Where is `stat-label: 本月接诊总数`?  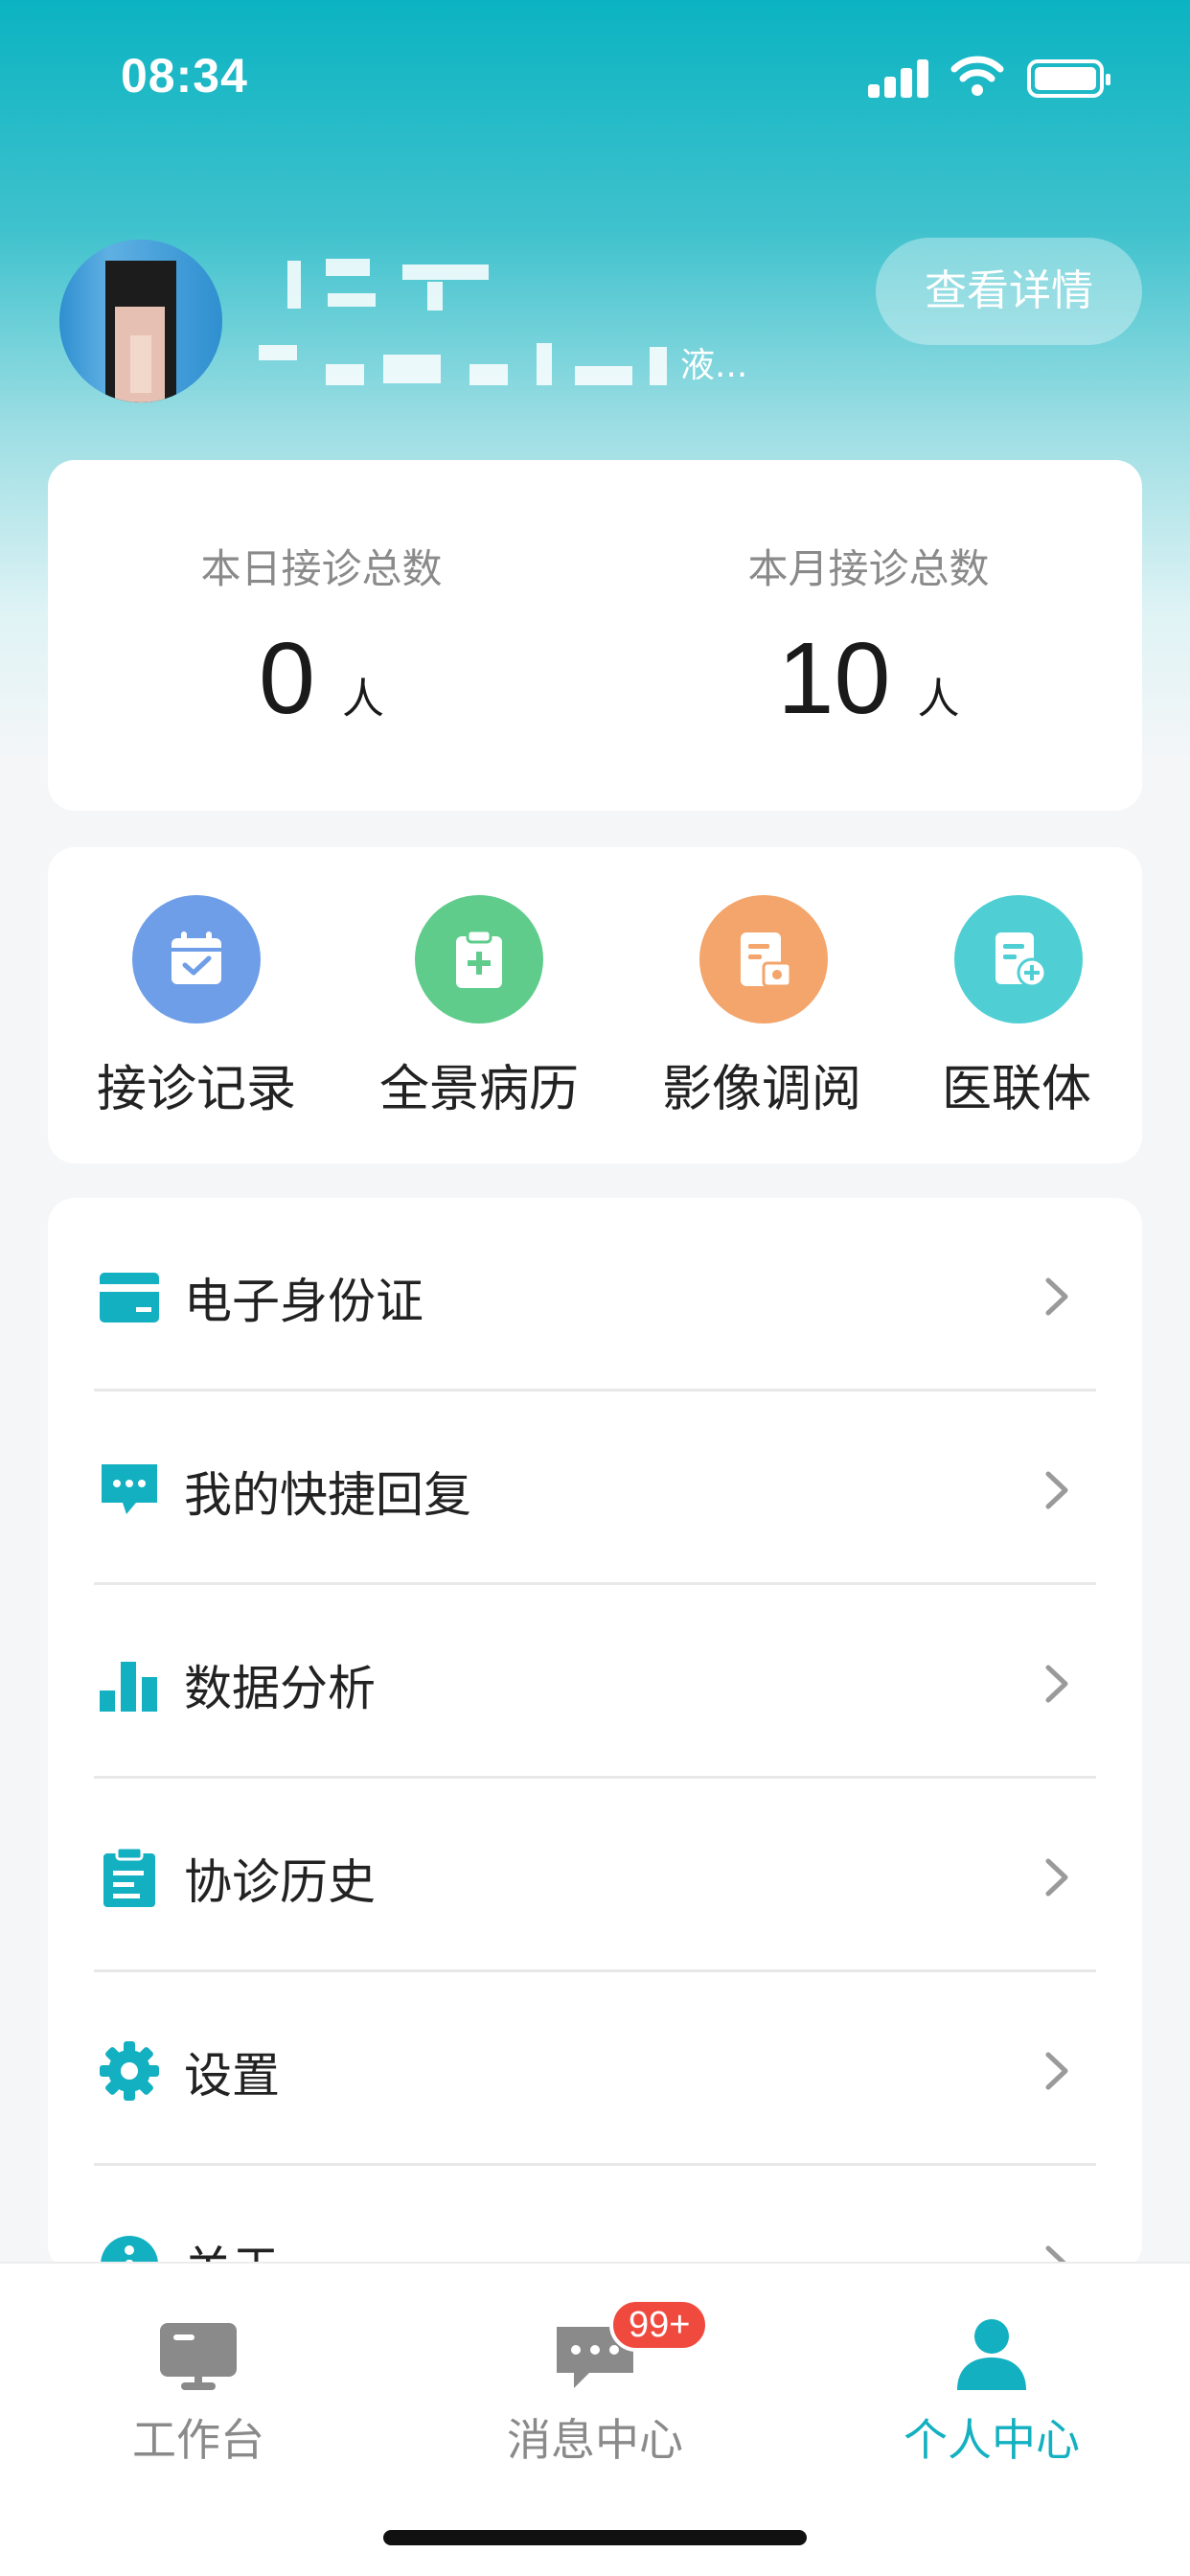 stat-label: 本月接诊总数 is located at coordinates (869, 568).